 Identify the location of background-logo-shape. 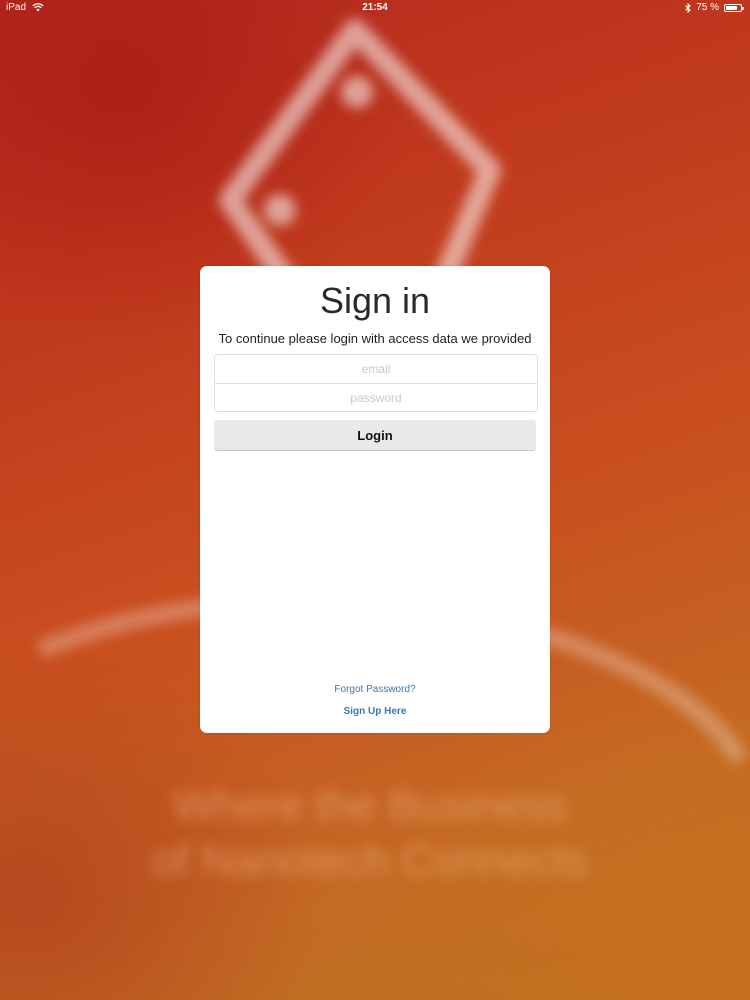
(360, 165).